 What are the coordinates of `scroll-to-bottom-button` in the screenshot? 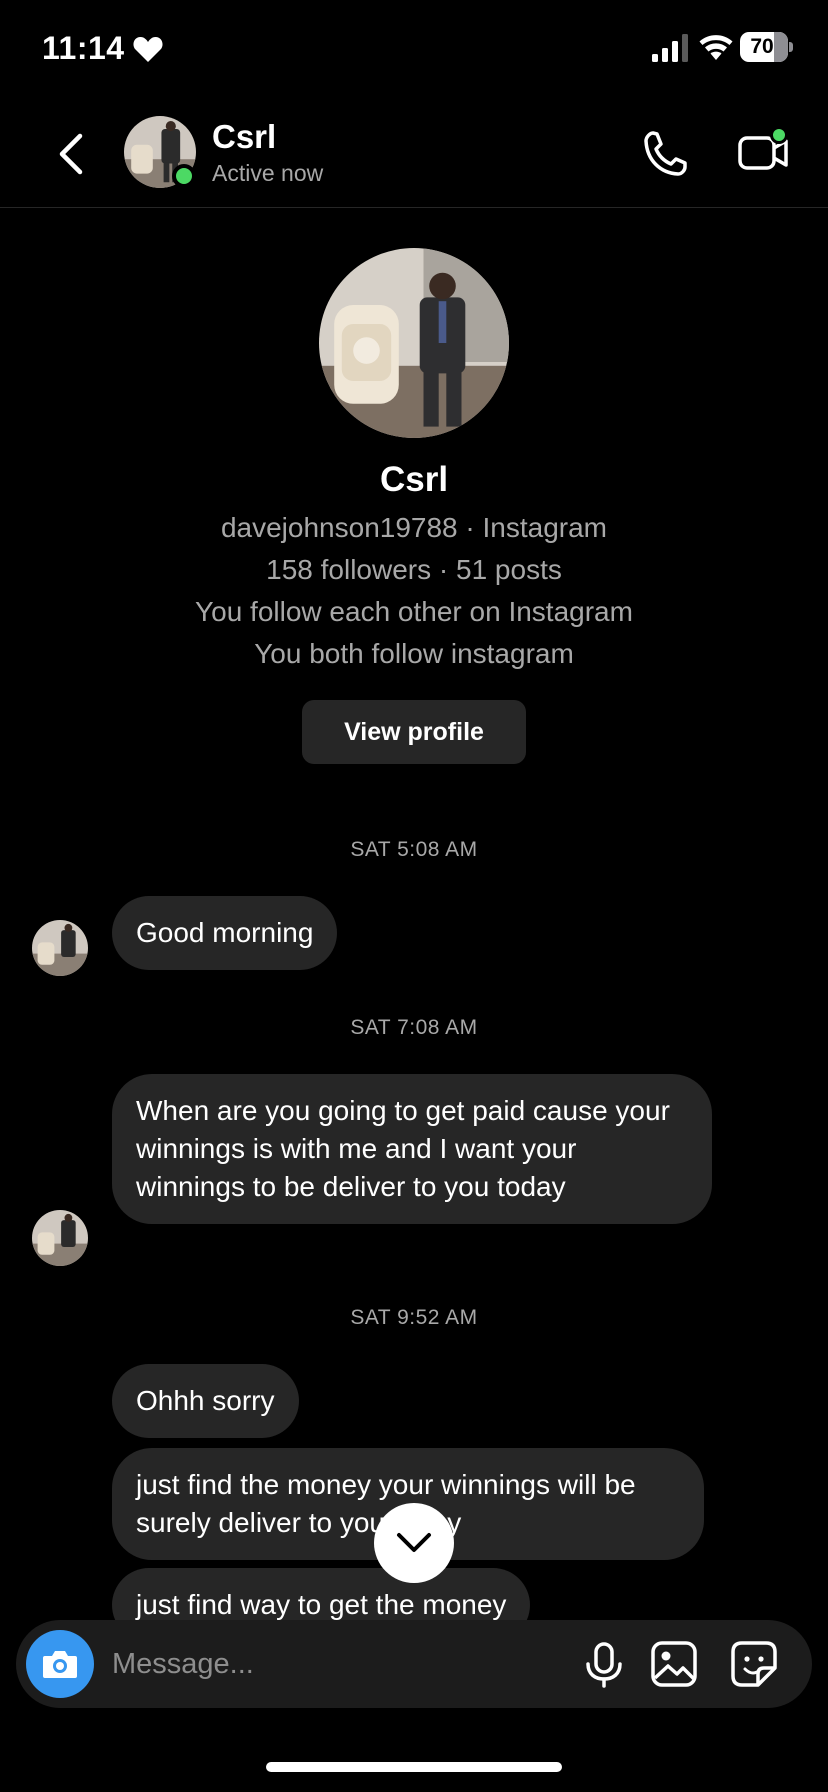 It's located at (414, 1543).